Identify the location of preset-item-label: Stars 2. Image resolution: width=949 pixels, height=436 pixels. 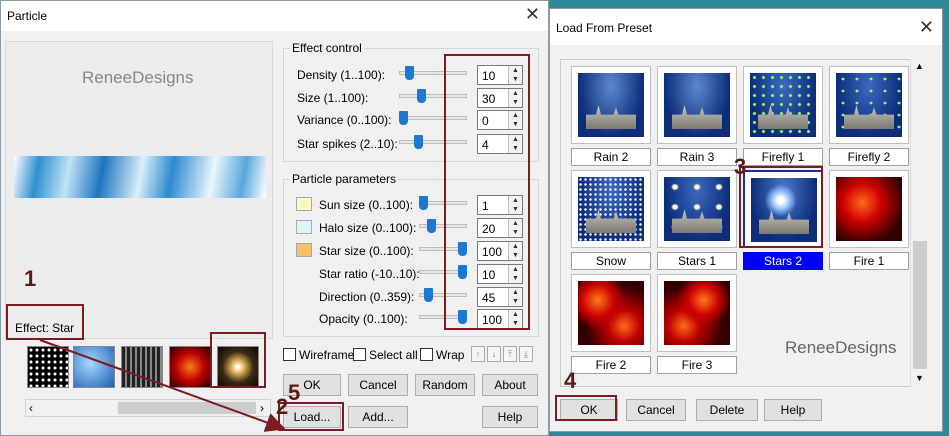
(783, 261).